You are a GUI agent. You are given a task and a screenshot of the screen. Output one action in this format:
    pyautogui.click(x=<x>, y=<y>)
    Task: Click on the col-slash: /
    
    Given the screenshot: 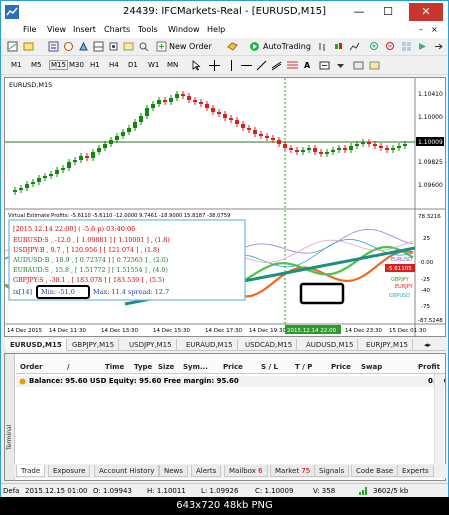 What is the action you would take?
    pyautogui.click(x=68, y=367)
    